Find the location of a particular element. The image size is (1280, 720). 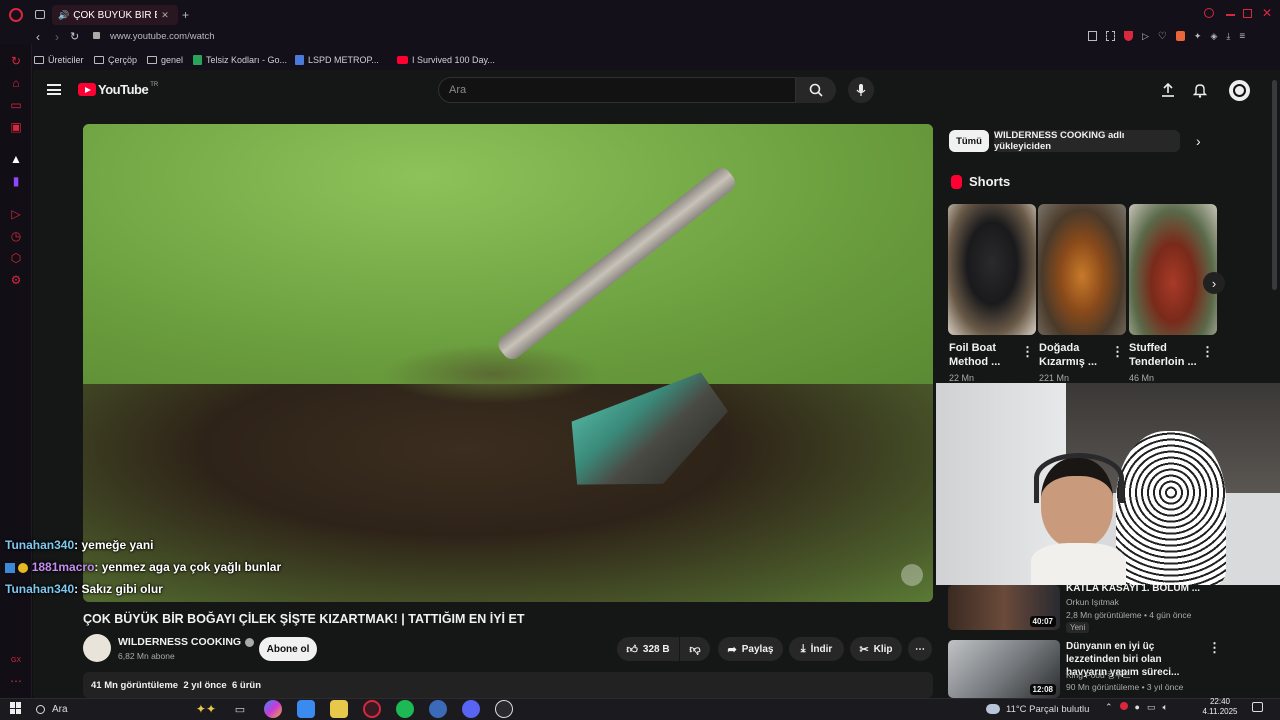

more-icon: ⋯ is located at coordinates (16, 681).